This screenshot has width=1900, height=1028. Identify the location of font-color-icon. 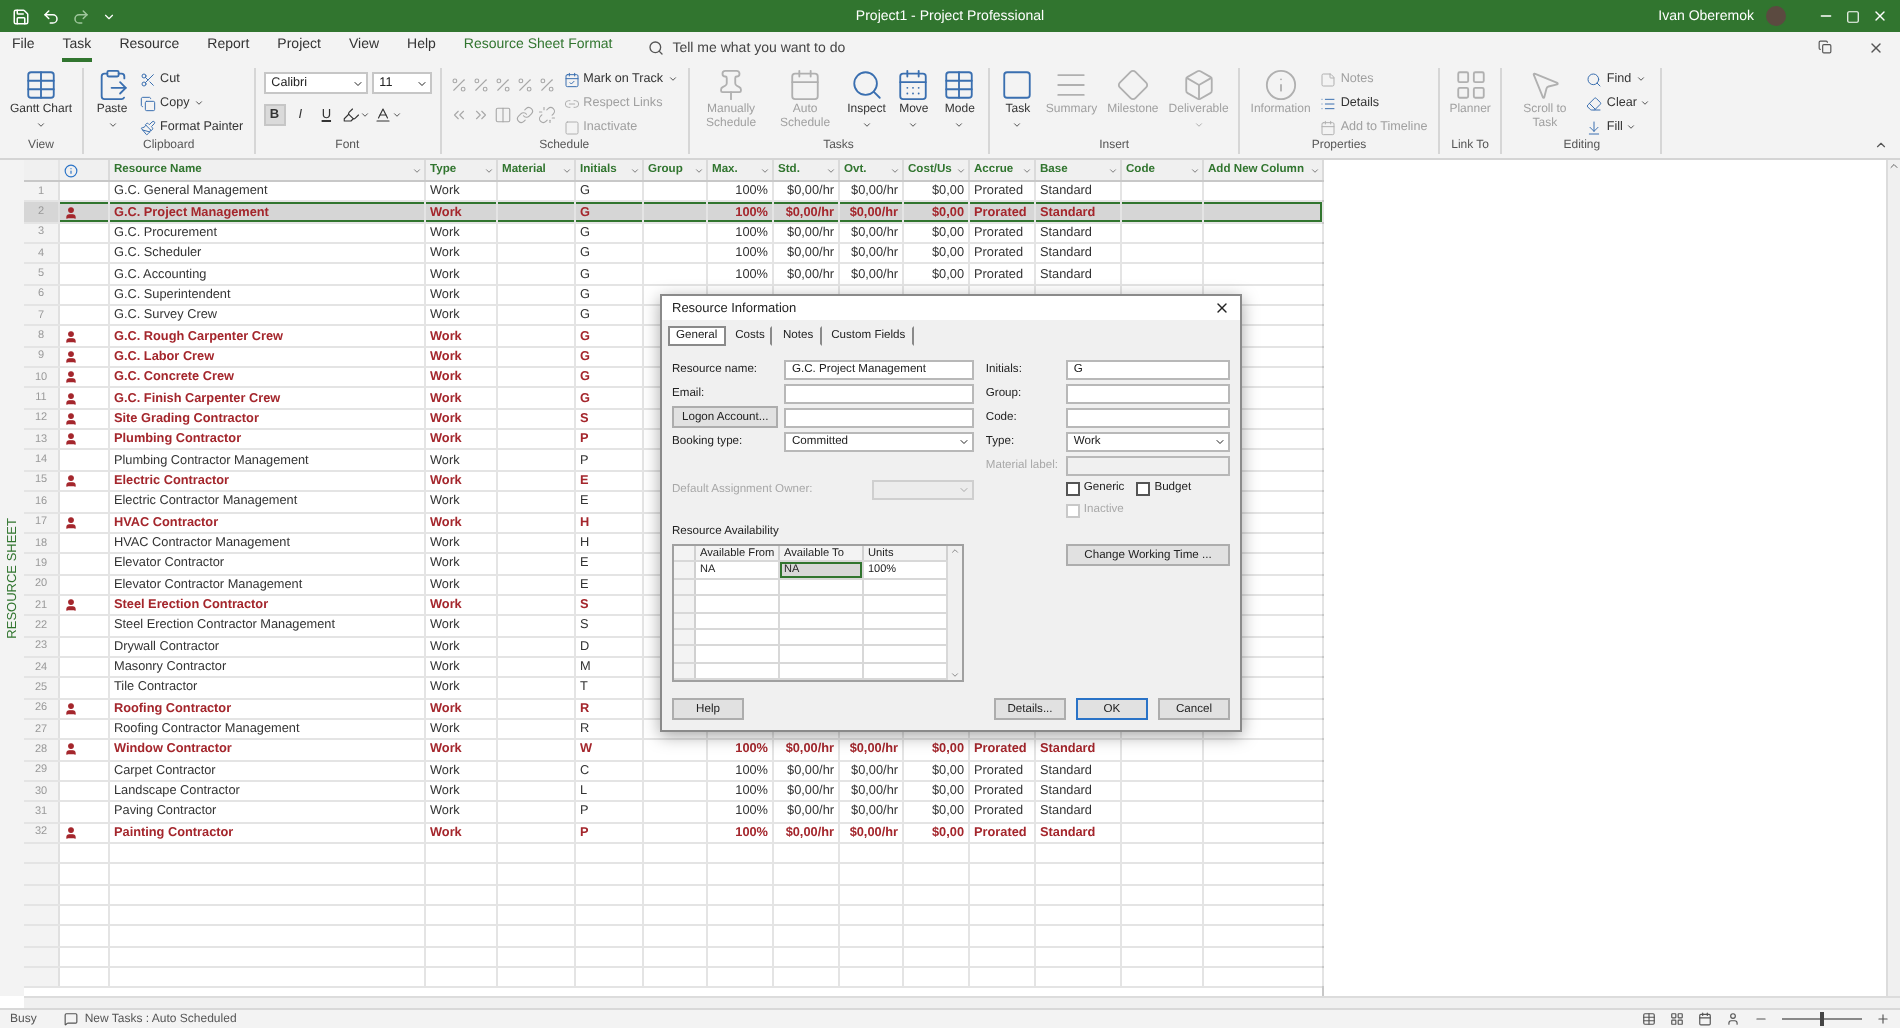
(382, 114).